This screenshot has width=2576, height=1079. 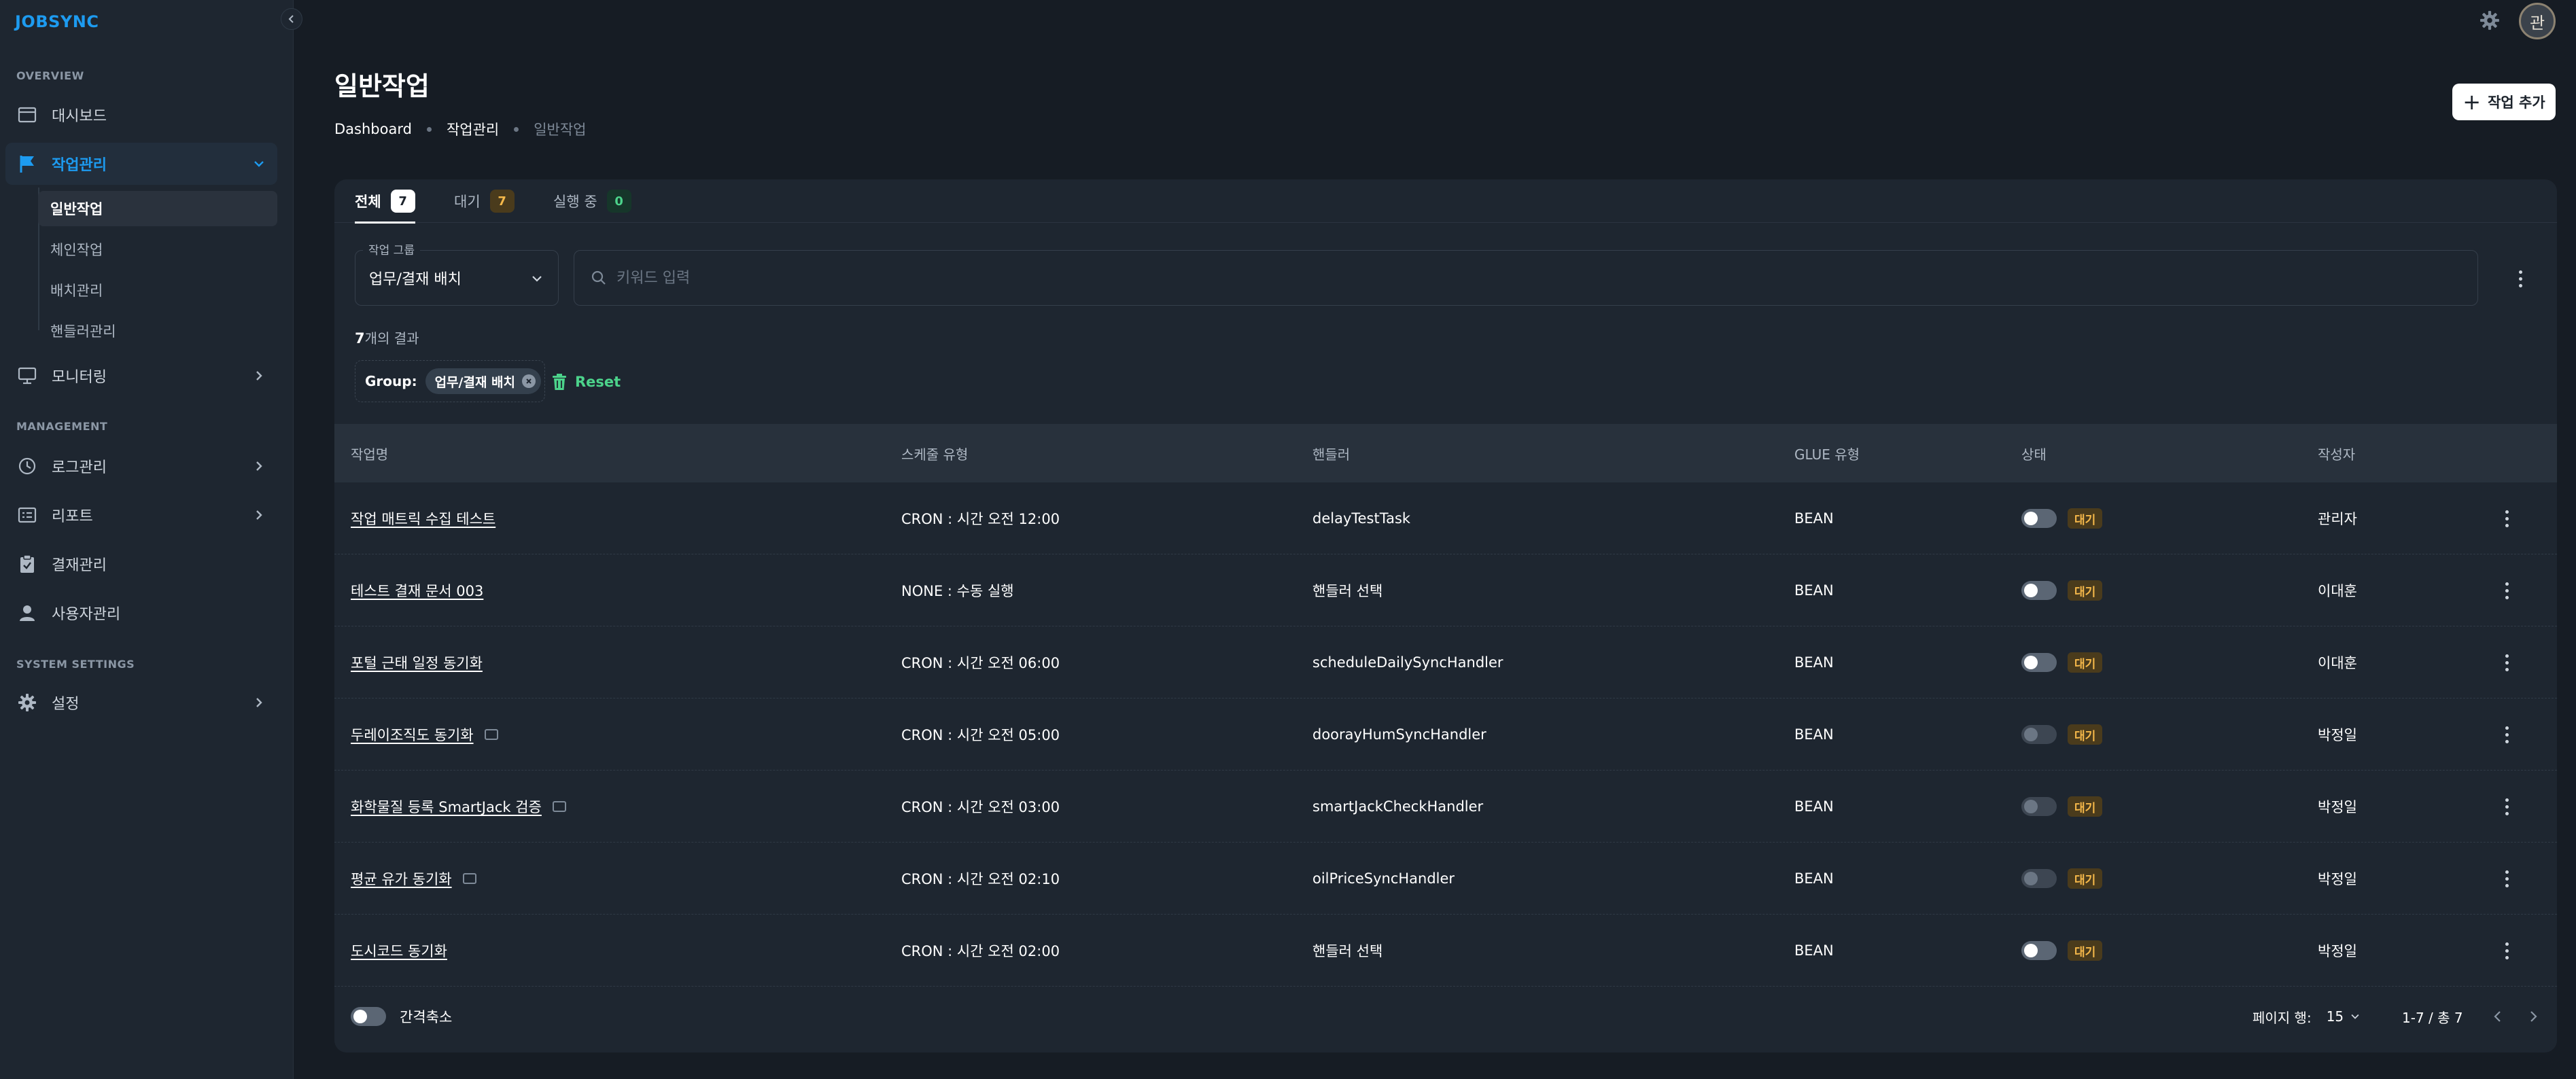 What do you see at coordinates (2344, 1016) in the screenshot?
I see `rows-per-page-select: 15` at bounding box center [2344, 1016].